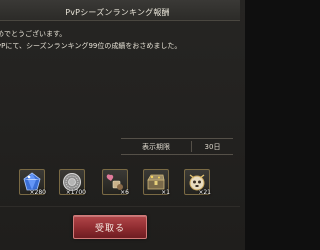  Describe the element at coordinates (115, 182) in the screenshot. I see `reward-item-heart-candy: ×6` at that location.